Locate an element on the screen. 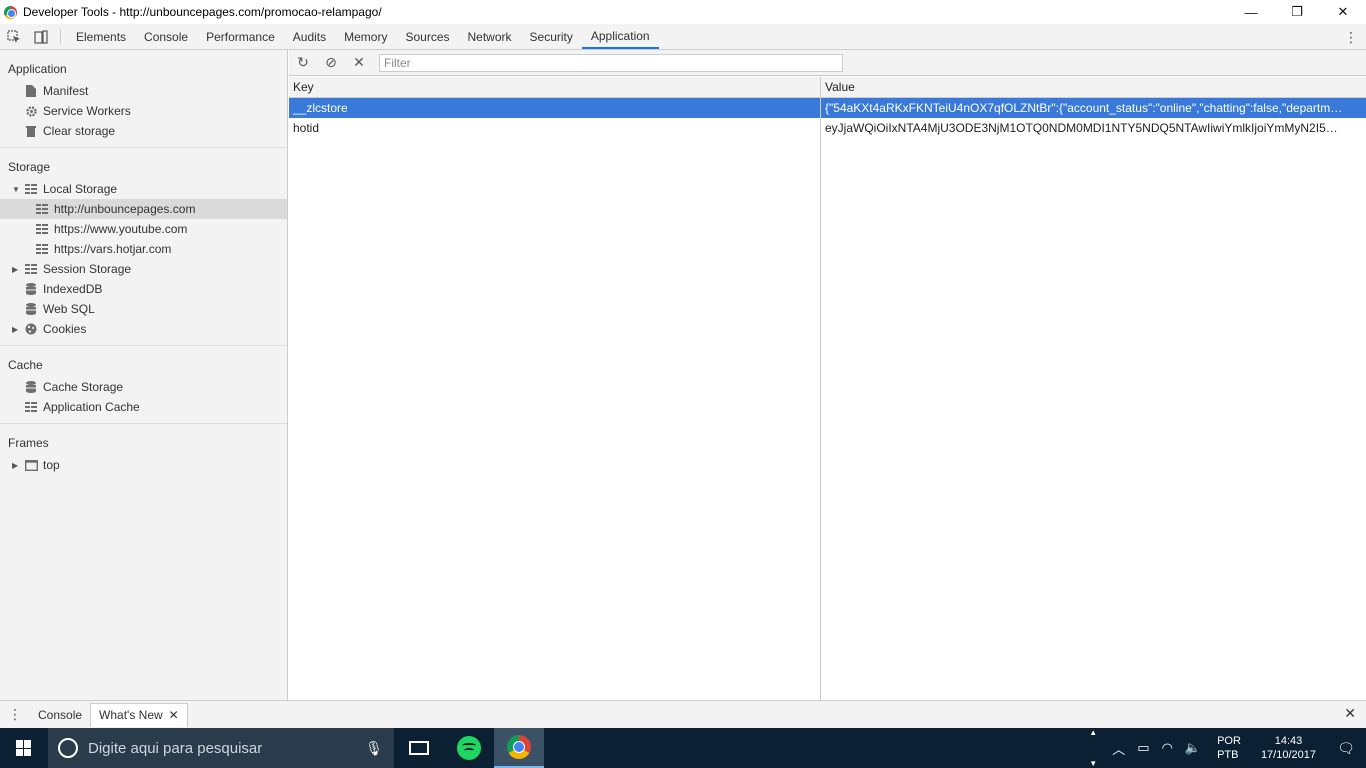 Image resolution: width=1366 pixels, height=768 pixels. tab-network: Network is located at coordinates (490, 36).